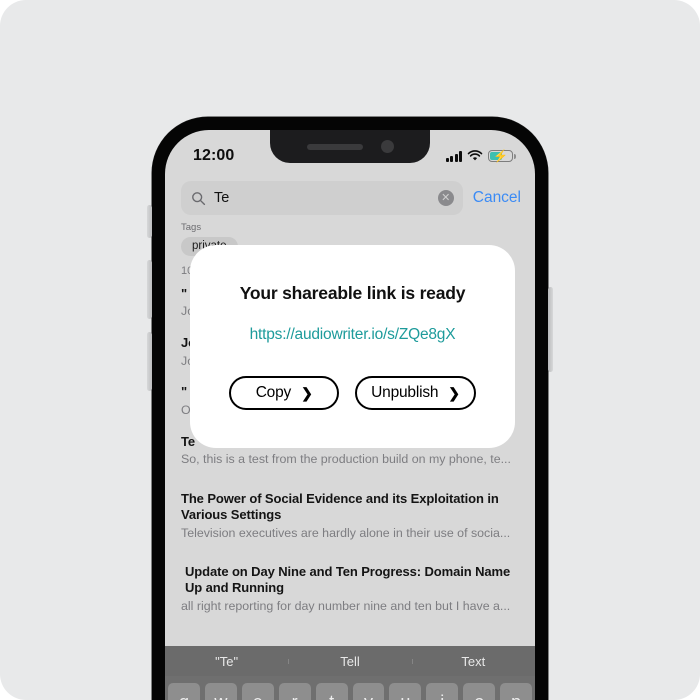  Describe the element at coordinates (387, 146) in the screenshot. I see `front-camera-icon` at that location.